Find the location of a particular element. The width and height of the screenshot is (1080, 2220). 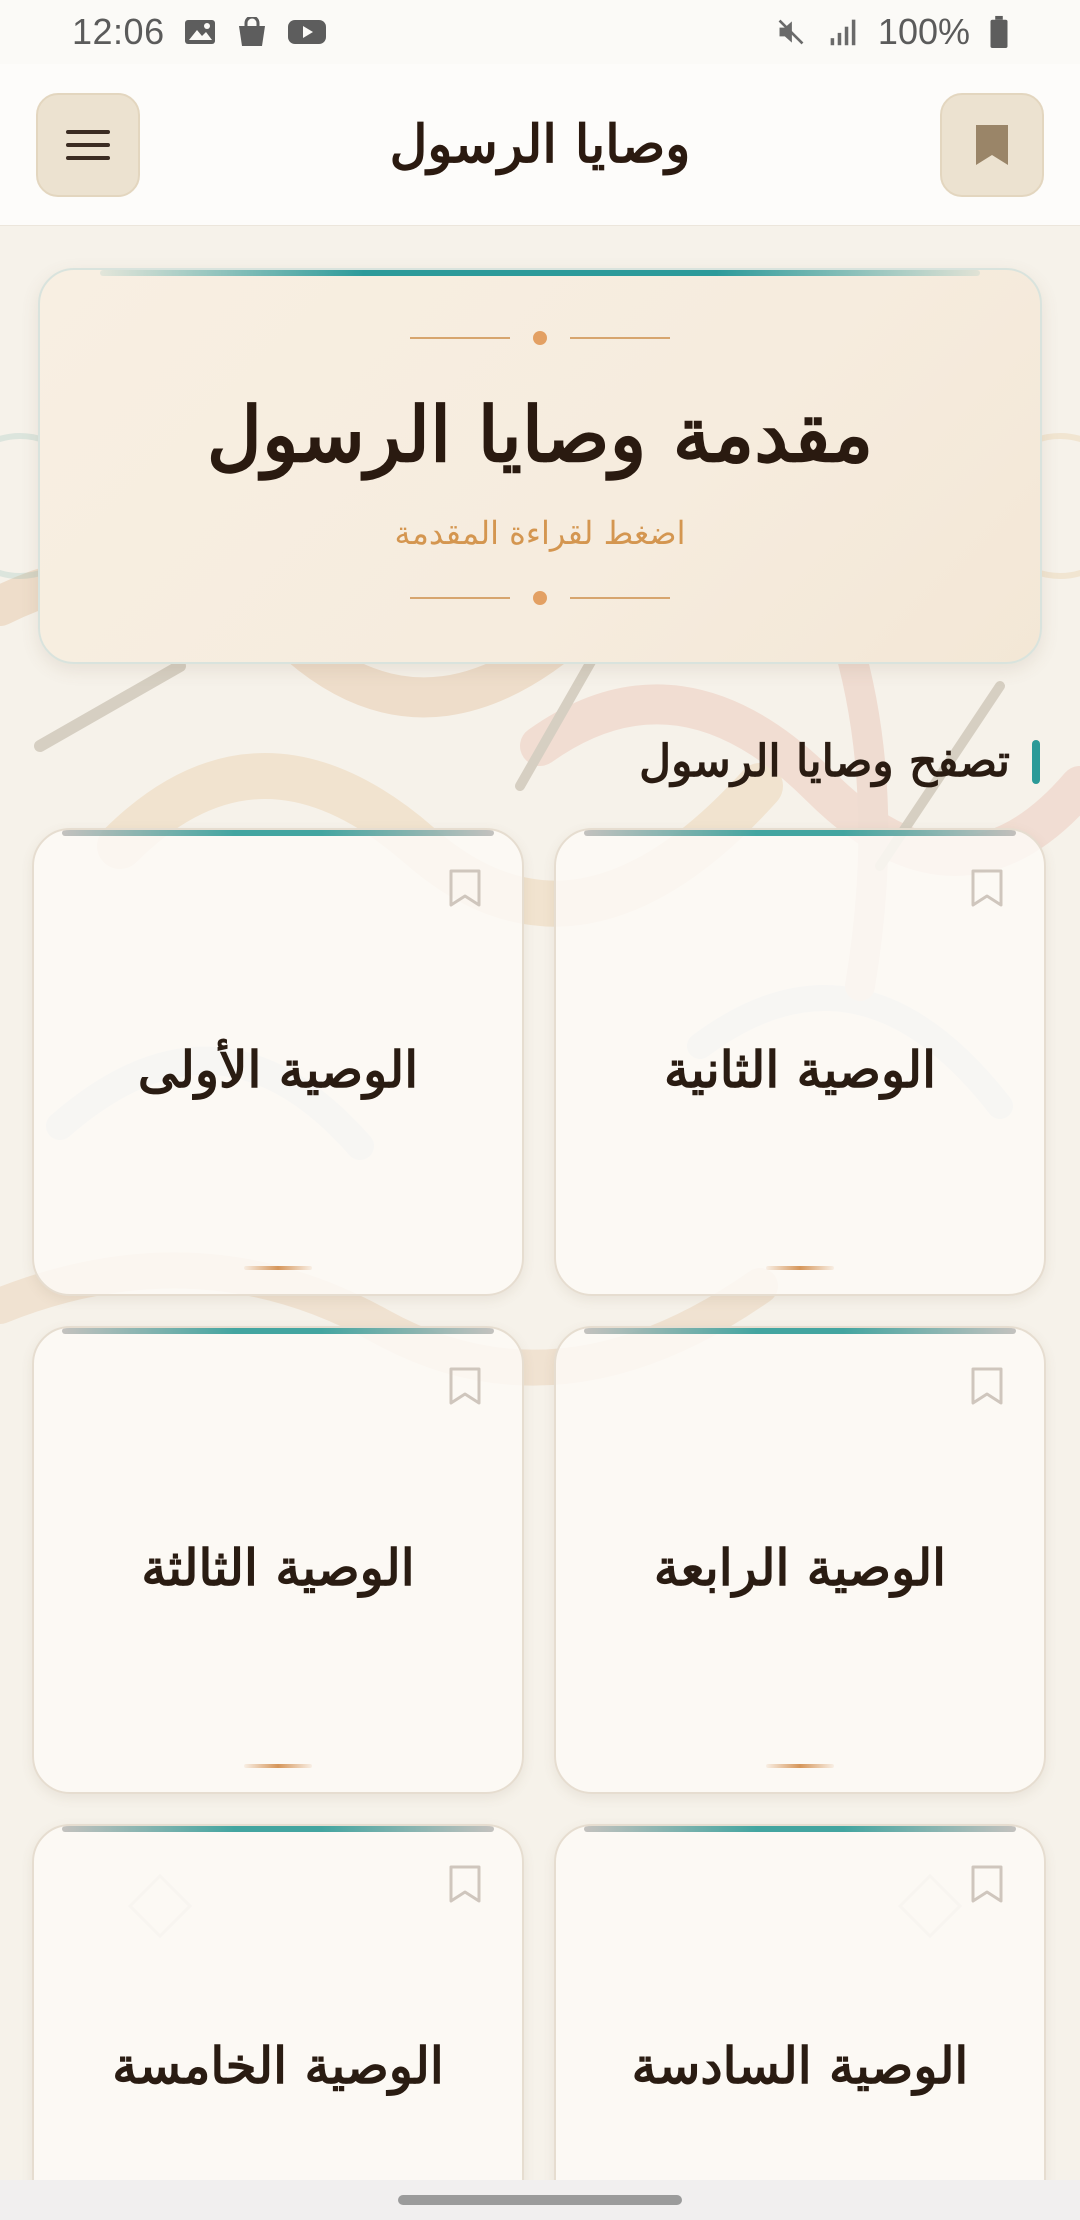

card-wasiya-3: الوصية الثالثة is located at coordinates (278, 1560).